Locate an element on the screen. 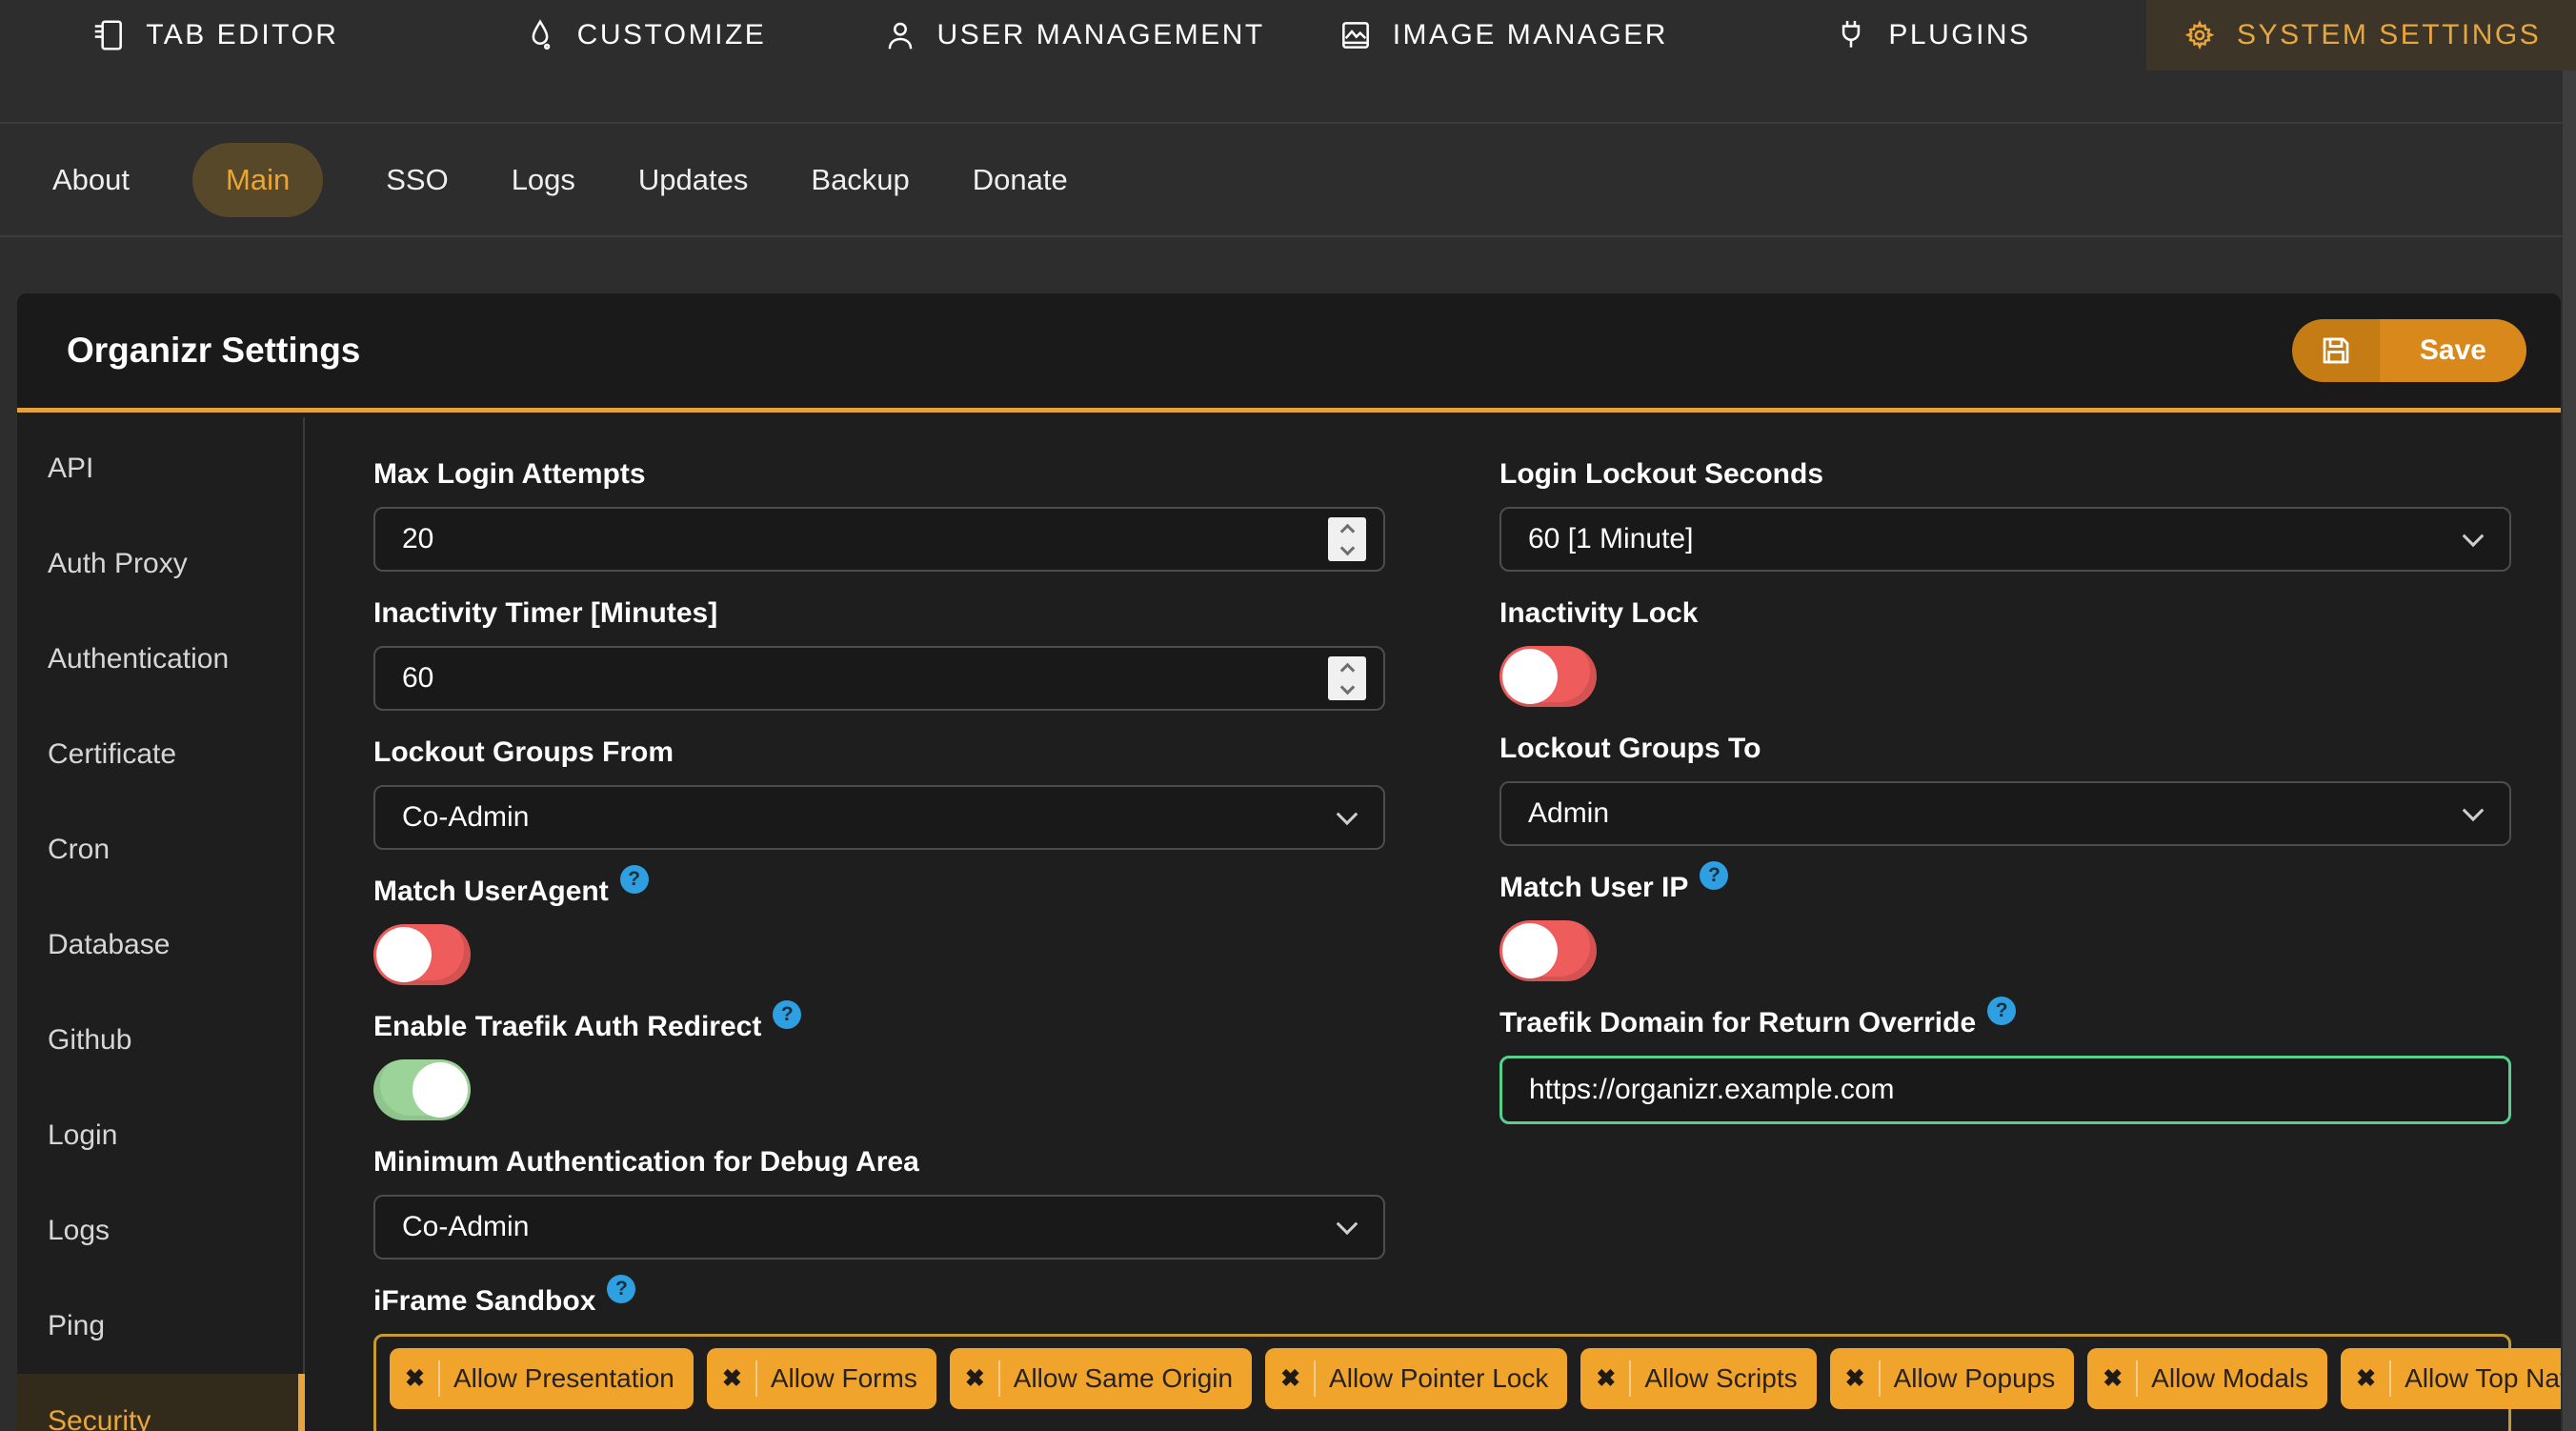 The height and width of the screenshot is (1431, 2576). inactivity-lock-group: Inactivity Lock is located at coordinates (2005, 651).